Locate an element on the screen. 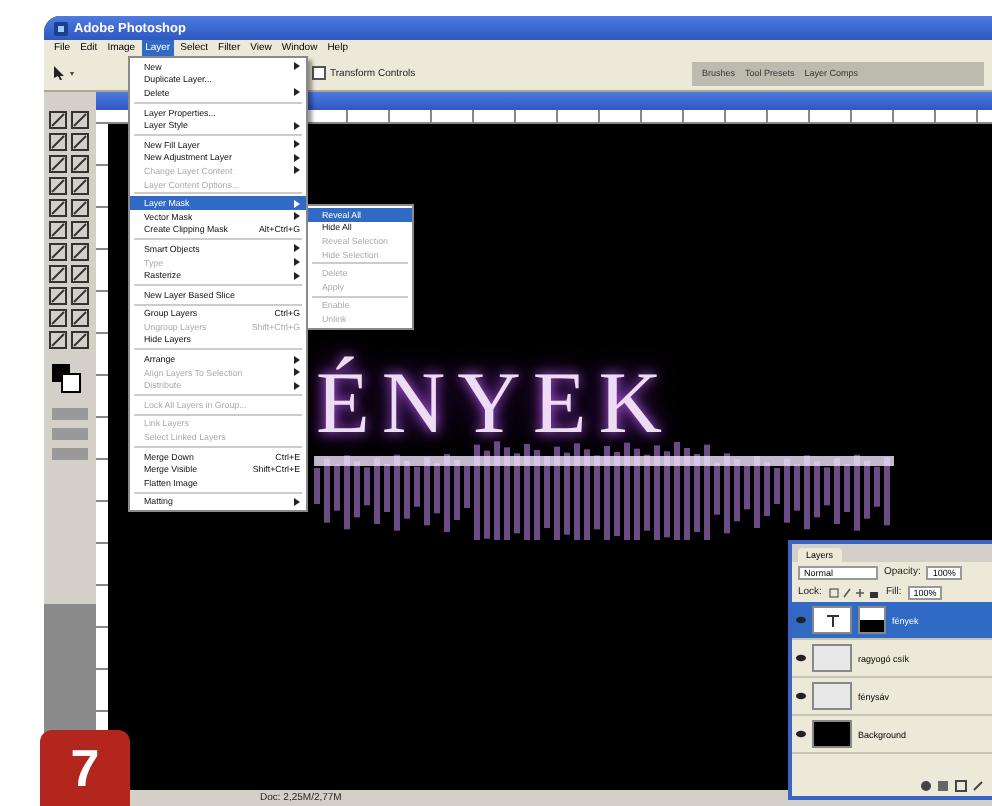  step-number: 7 is located at coordinates (85, 768).